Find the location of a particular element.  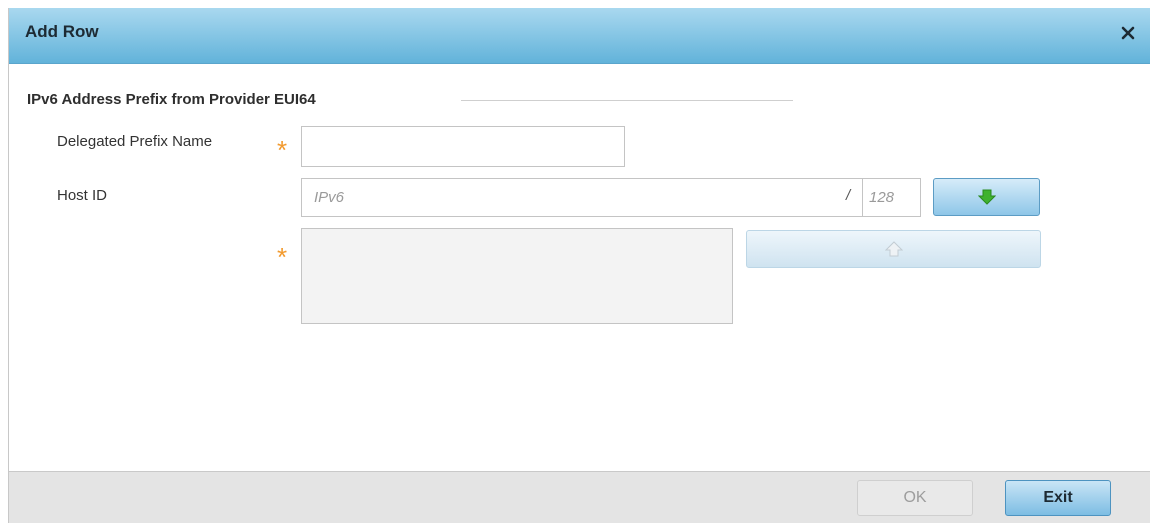

host-id-list is located at coordinates (517, 276).